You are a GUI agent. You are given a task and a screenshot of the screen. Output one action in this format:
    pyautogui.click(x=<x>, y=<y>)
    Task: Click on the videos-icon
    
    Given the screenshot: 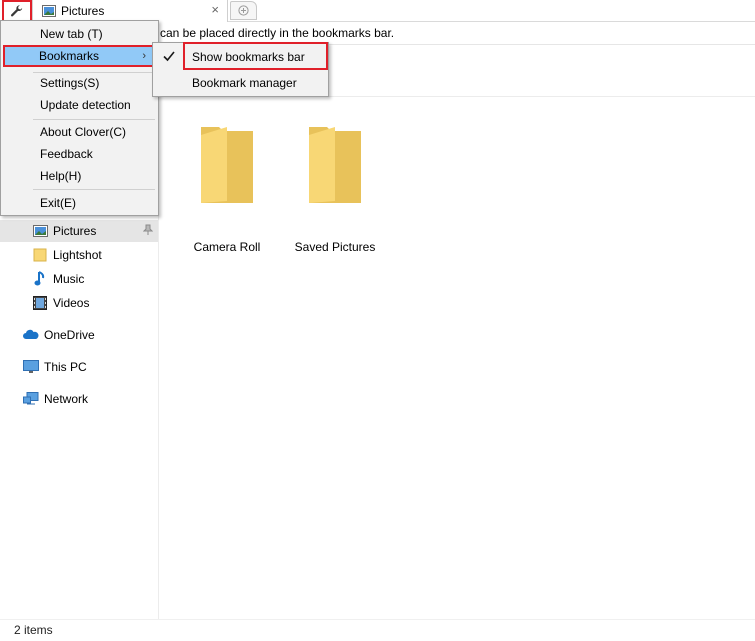 What is the action you would take?
    pyautogui.click(x=40, y=303)
    